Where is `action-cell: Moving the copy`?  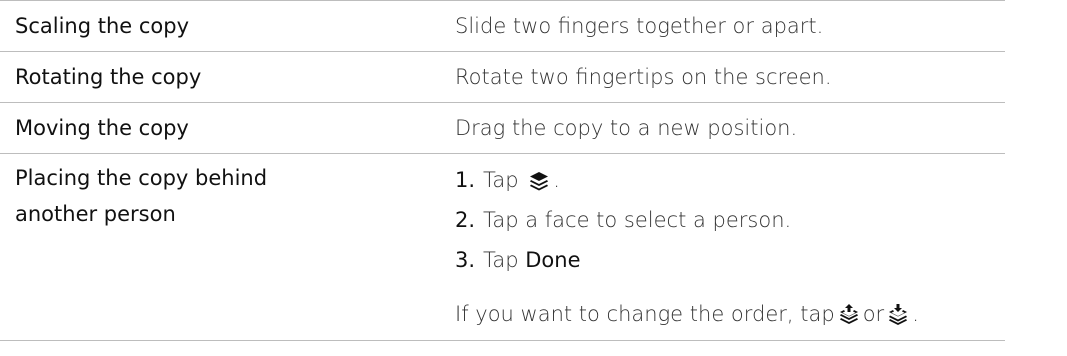
action-cell: Moving the copy is located at coordinates (102, 128).